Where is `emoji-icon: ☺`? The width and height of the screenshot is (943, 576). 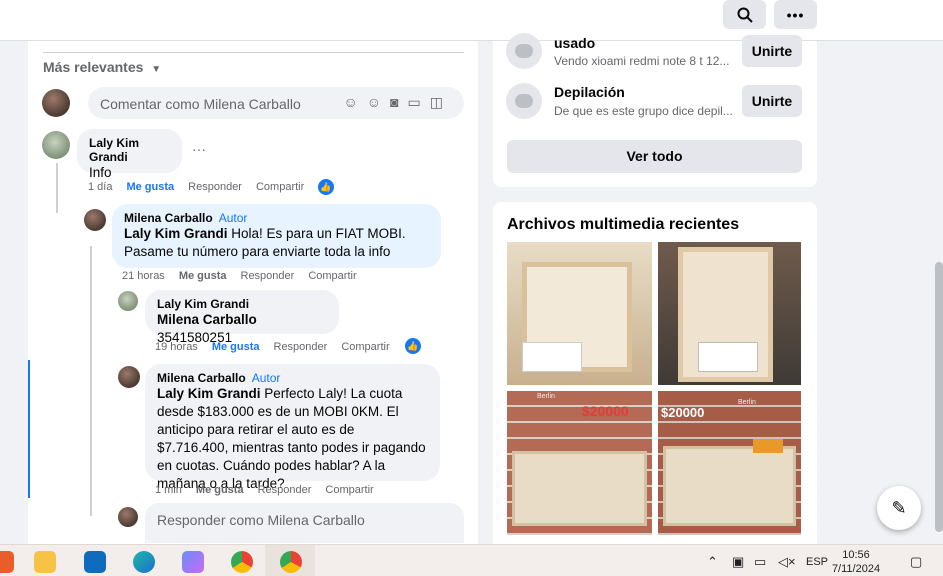
emoji-icon: ☺ is located at coordinates (378, 102).